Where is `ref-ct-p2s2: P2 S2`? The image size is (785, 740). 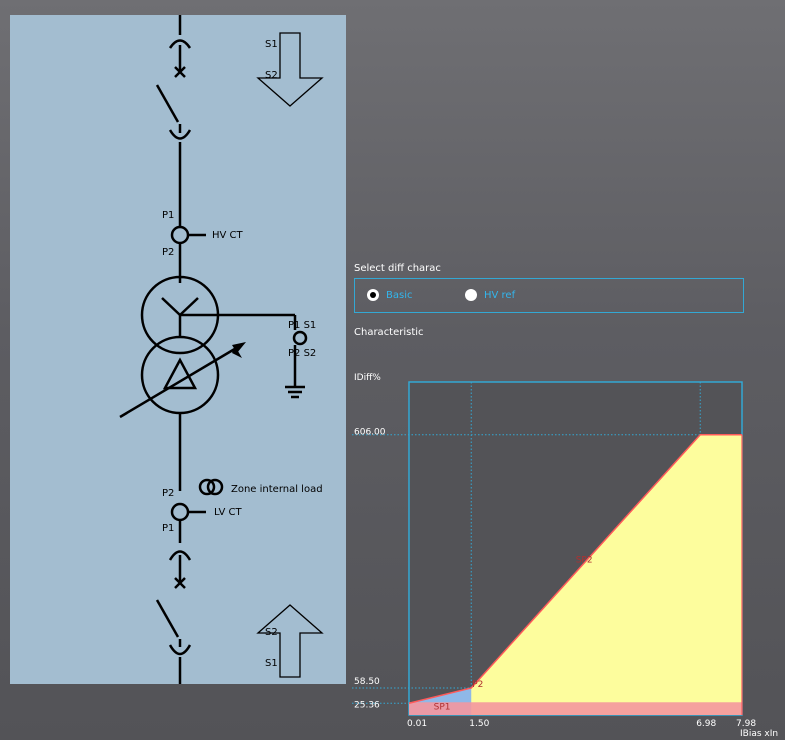
ref-ct-p2s2: P2 S2 is located at coordinates (302, 353).